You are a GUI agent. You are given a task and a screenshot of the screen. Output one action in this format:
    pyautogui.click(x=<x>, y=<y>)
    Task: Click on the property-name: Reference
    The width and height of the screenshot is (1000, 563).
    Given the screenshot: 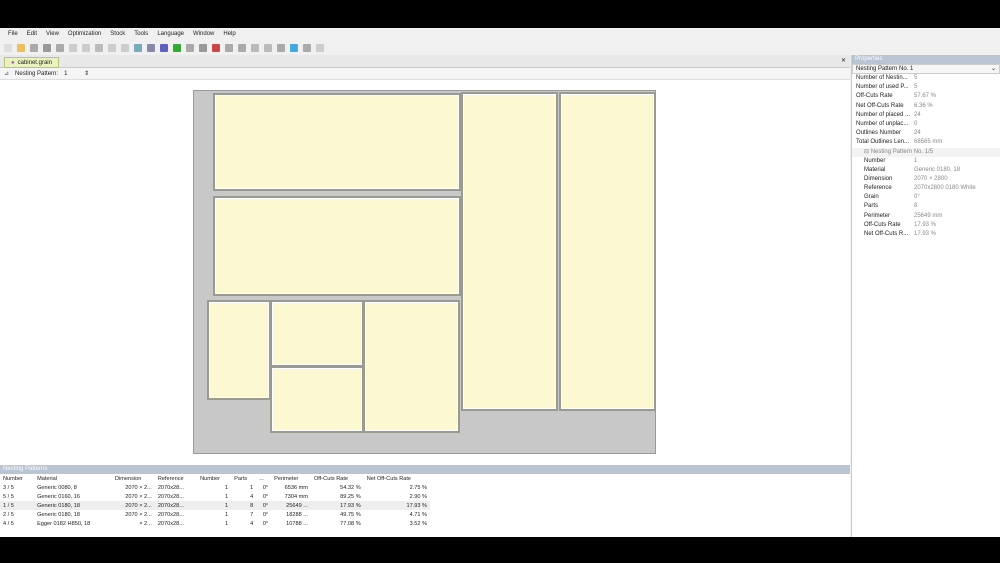 What is the action you would take?
    pyautogui.click(x=878, y=188)
    